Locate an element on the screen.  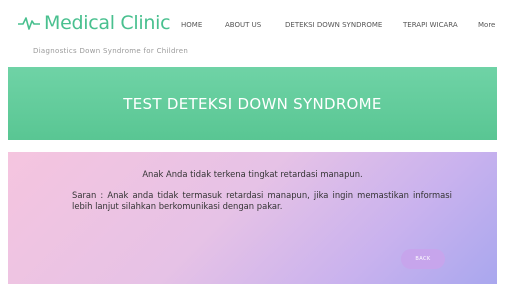
nav-item-home: HOME is located at coordinates (191, 25).